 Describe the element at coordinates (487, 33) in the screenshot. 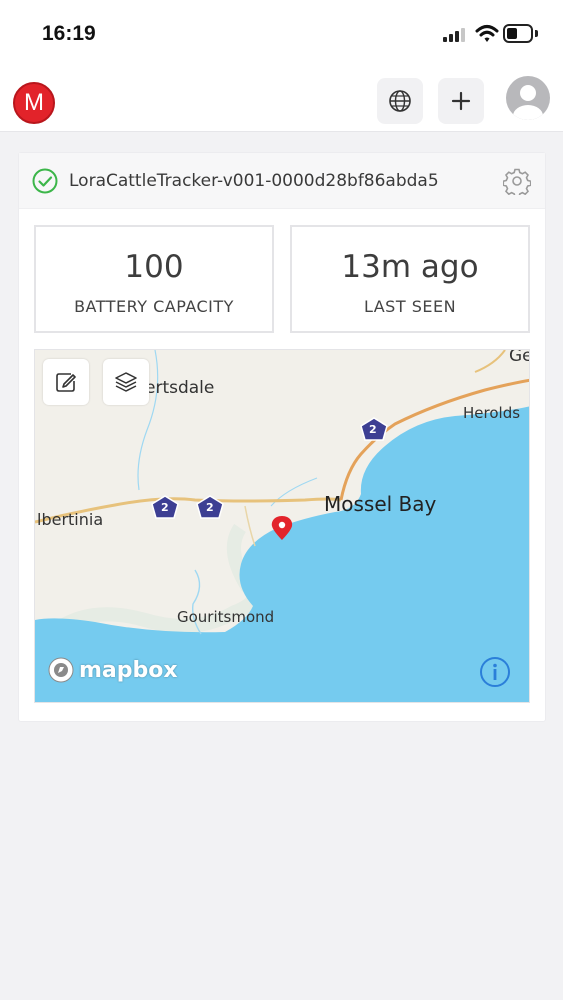

I see `wifi-icon` at that location.